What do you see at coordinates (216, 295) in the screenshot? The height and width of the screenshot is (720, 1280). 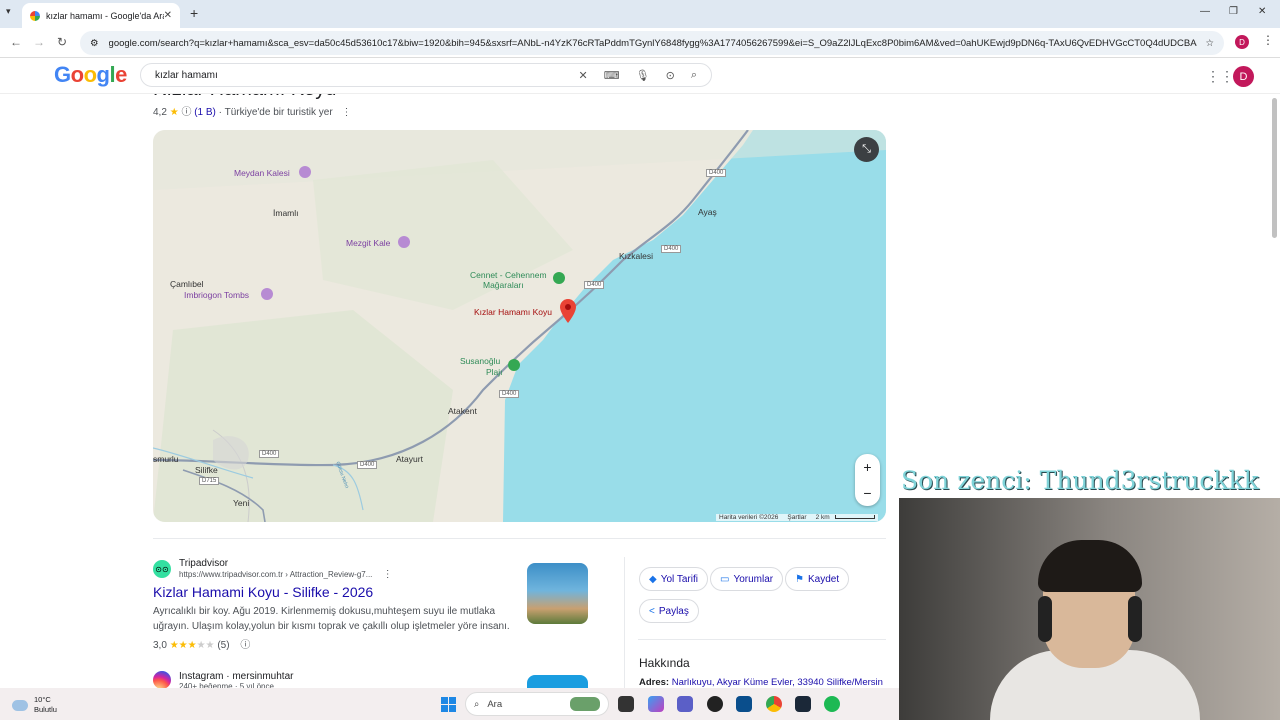 I see `map-label-imbriogon-tombs: Imbriogon Tombs` at bounding box center [216, 295].